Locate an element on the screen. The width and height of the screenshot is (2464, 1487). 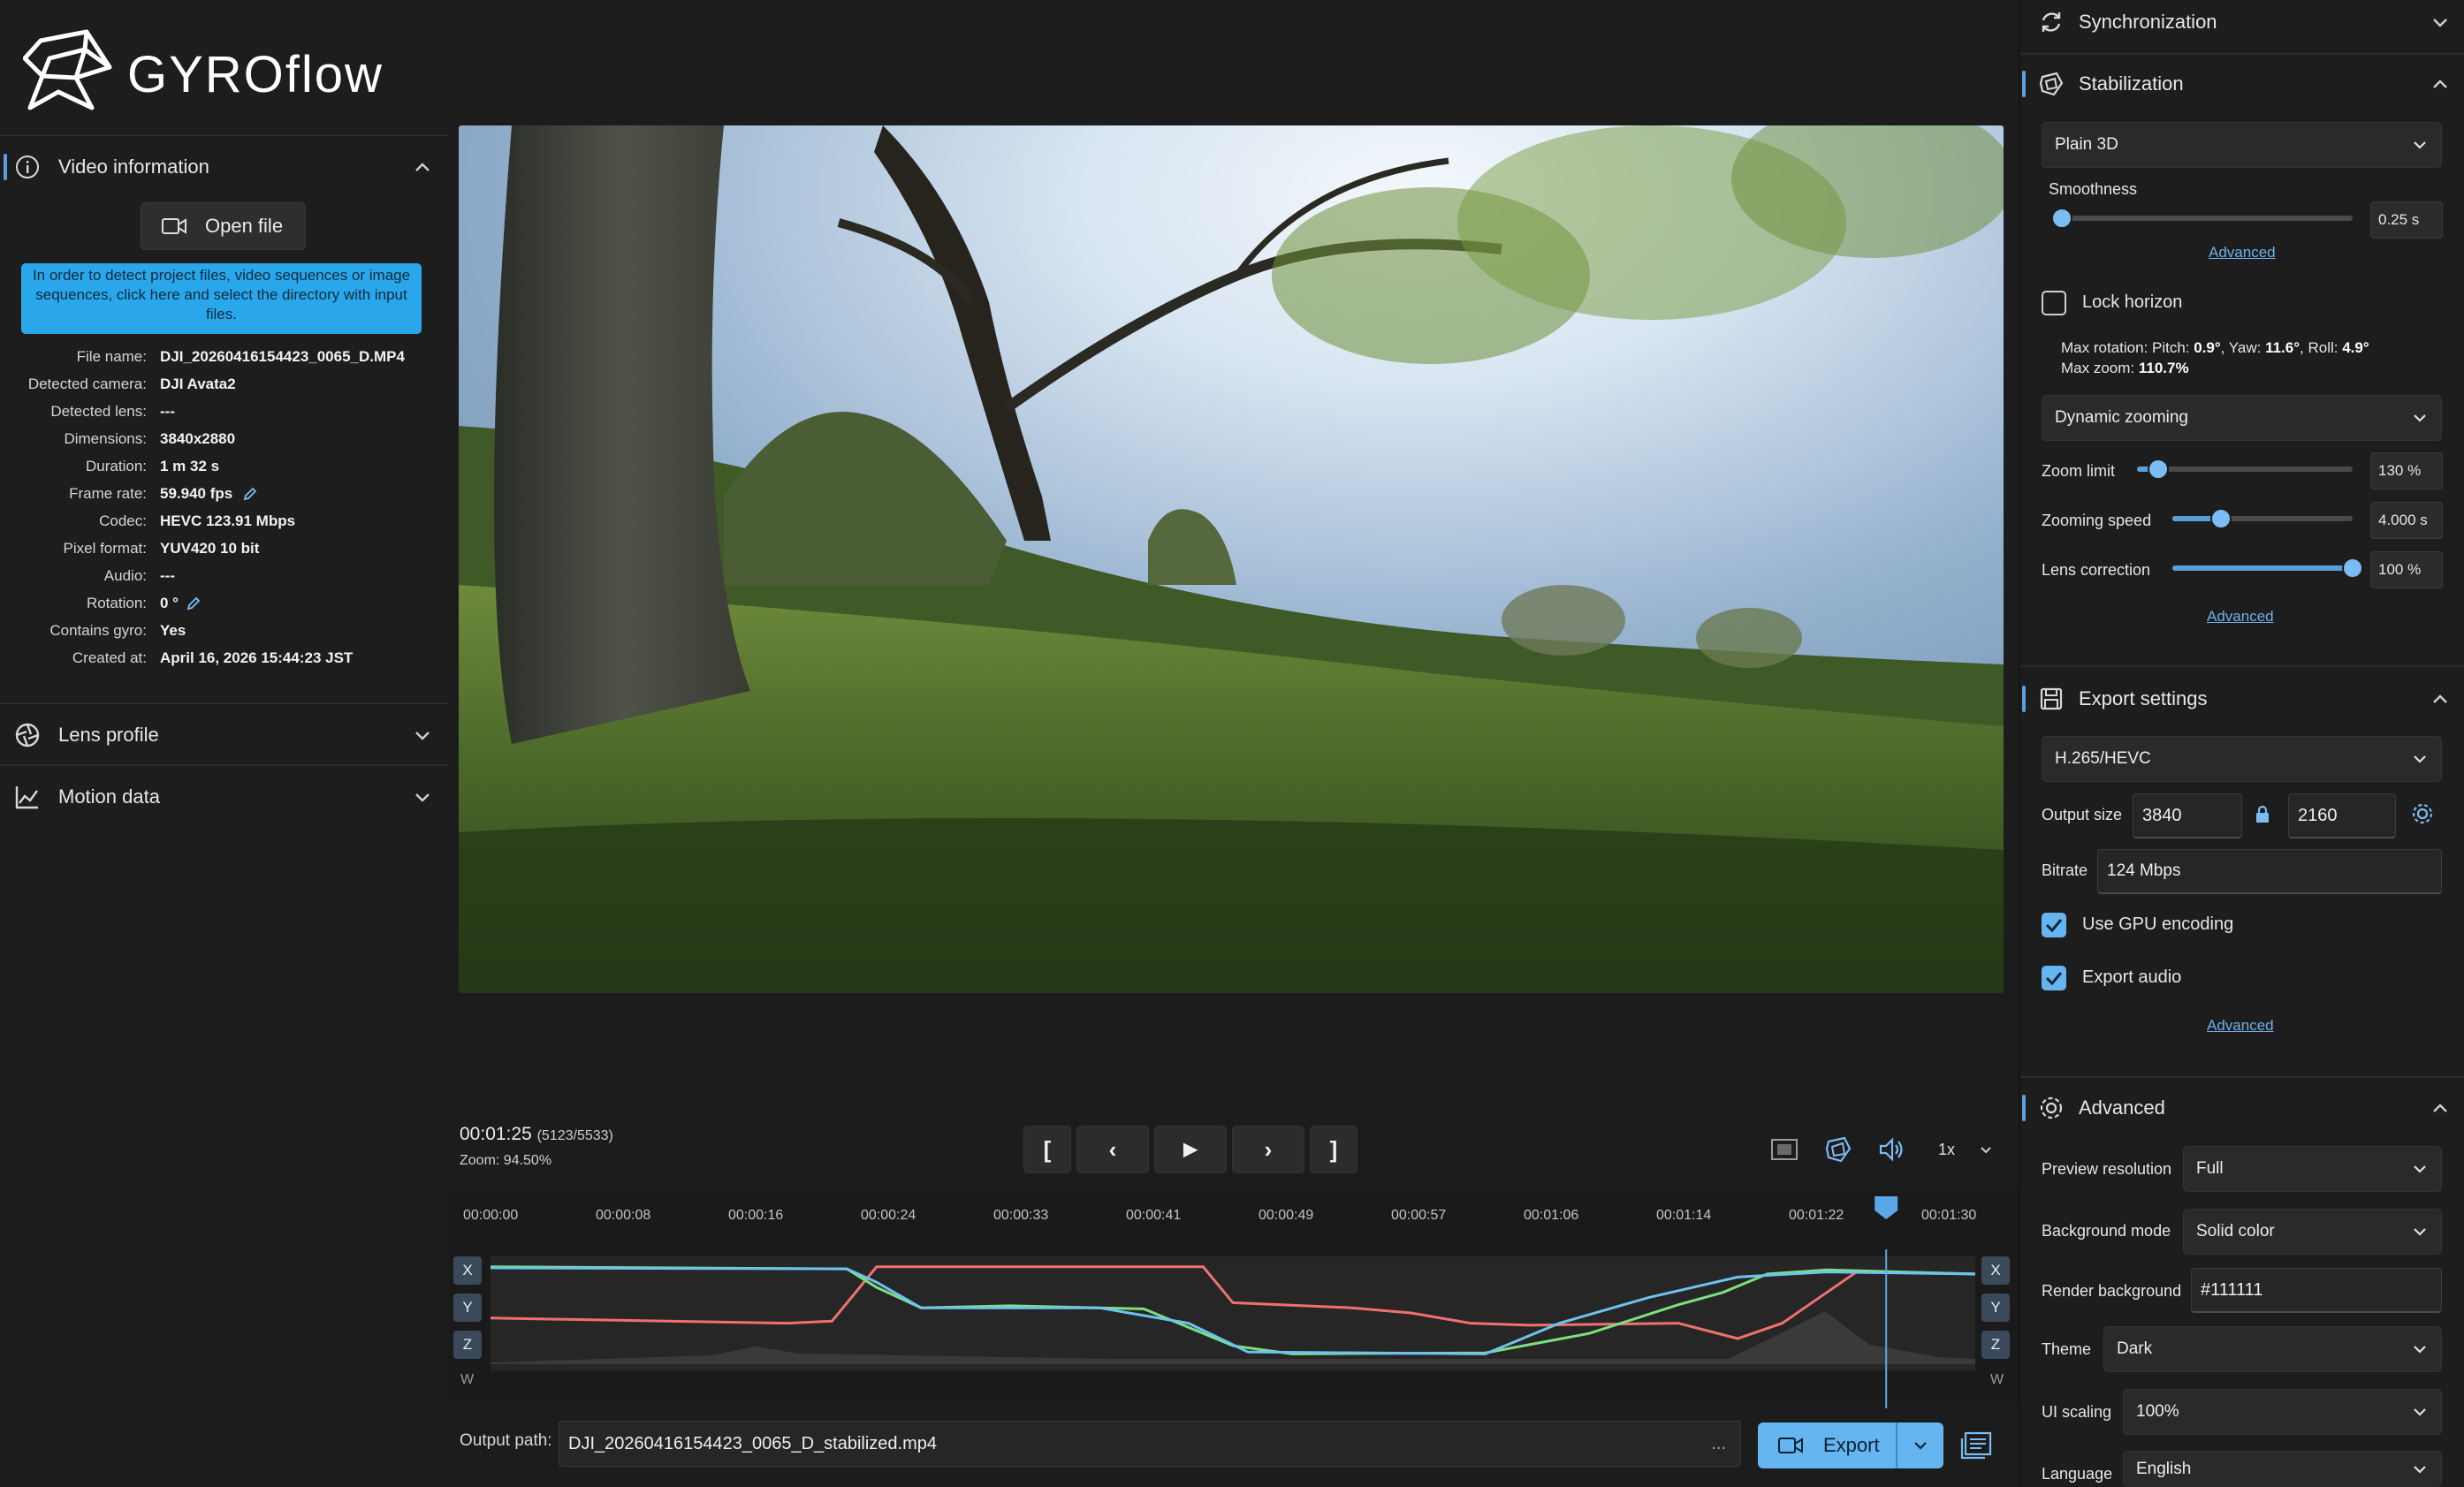
render-background-value: #111111 is located at coordinates (2232, 1290).